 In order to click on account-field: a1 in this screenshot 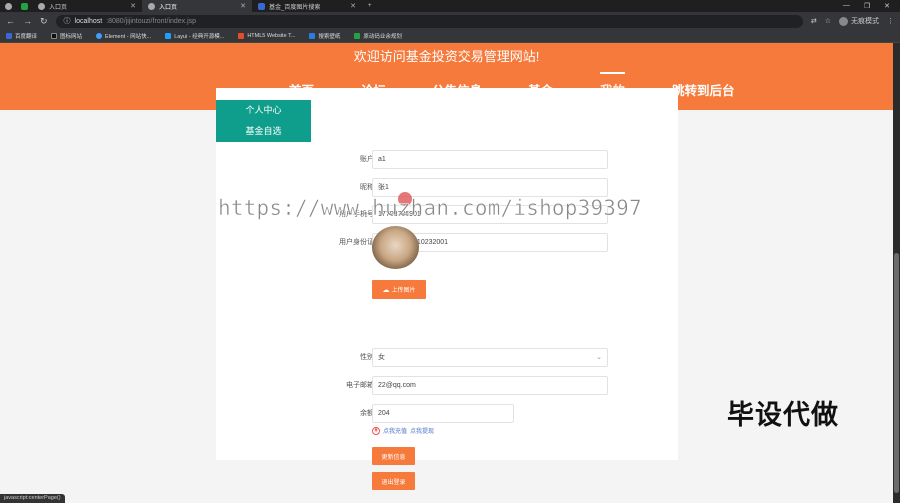, I will do `click(490, 159)`.